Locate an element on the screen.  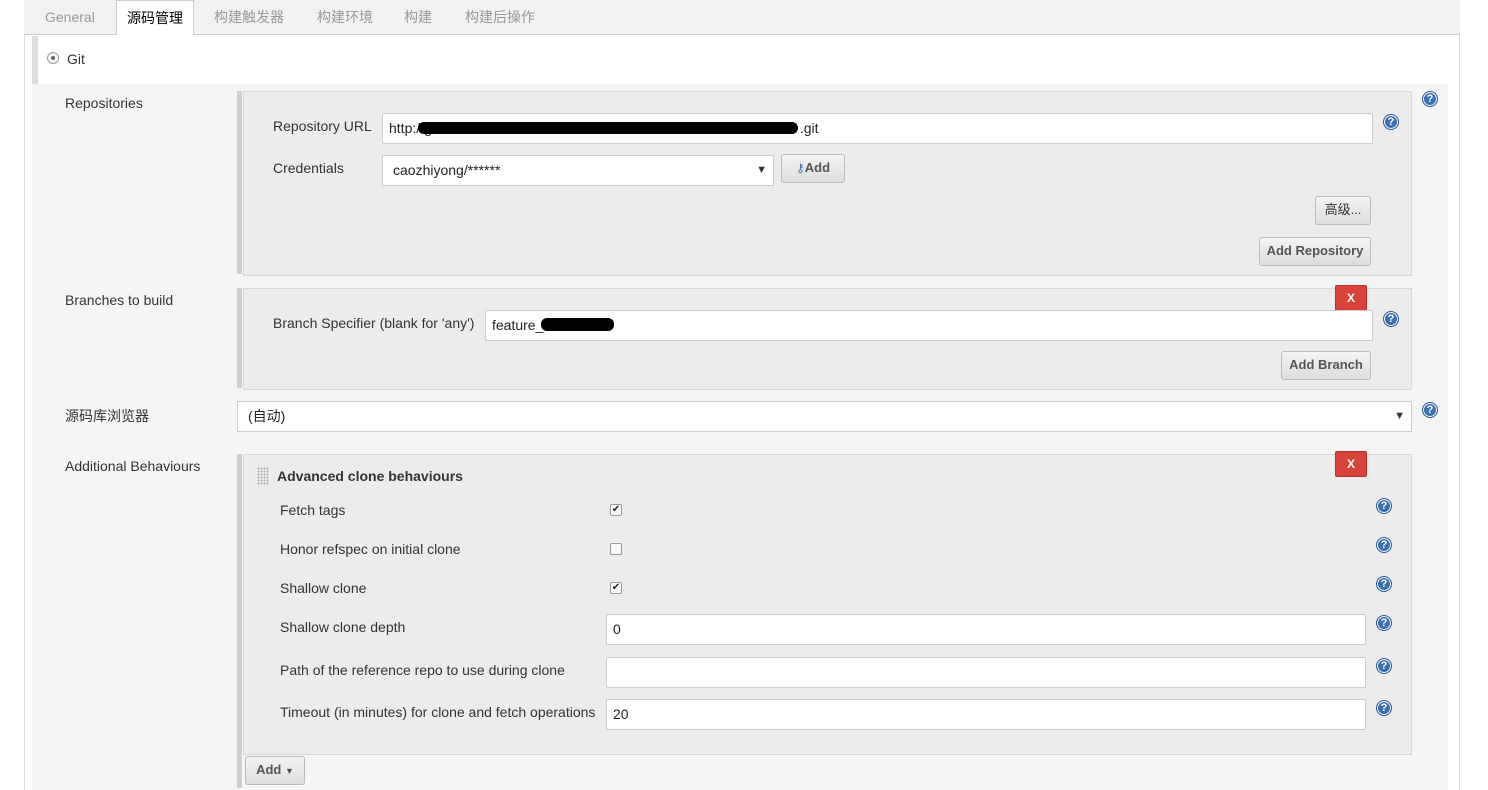
branch-specifier-label: Branch Specifier (blank for 'any') is located at coordinates (374, 323).